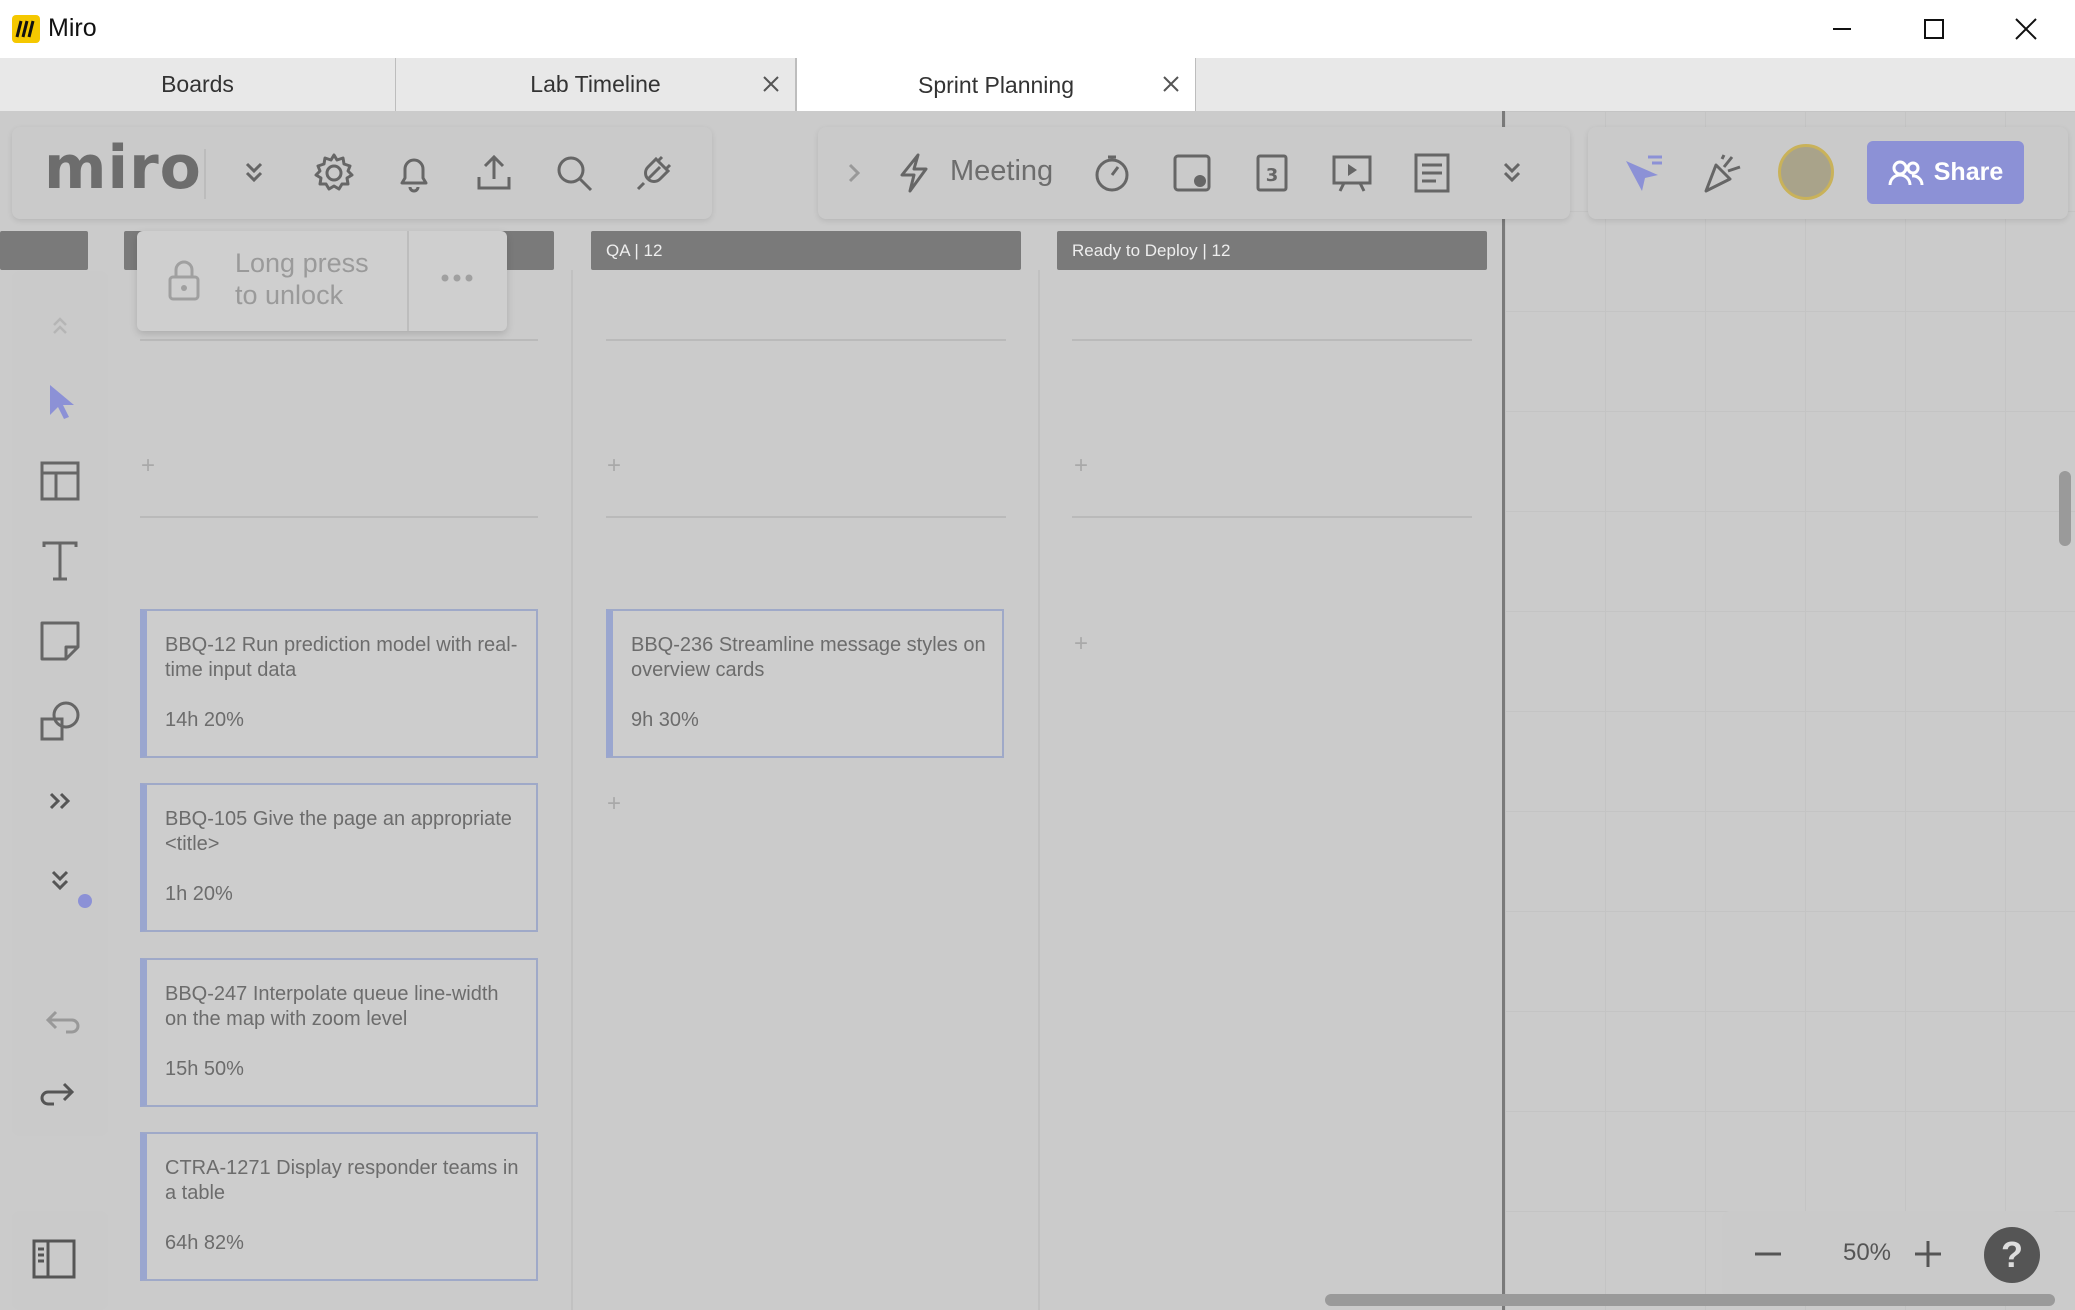  I want to click on maximize-button, so click(1934, 29).